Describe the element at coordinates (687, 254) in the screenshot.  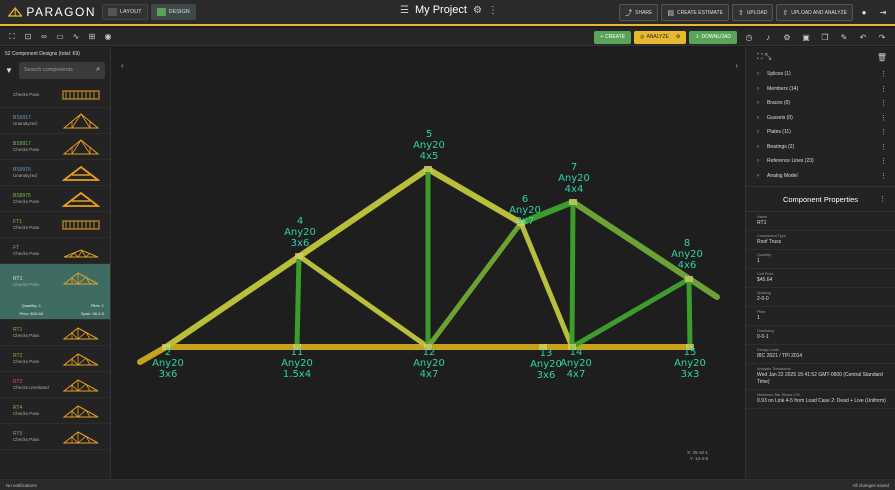
I see `joint-label: 8 Any20 4x6` at that location.